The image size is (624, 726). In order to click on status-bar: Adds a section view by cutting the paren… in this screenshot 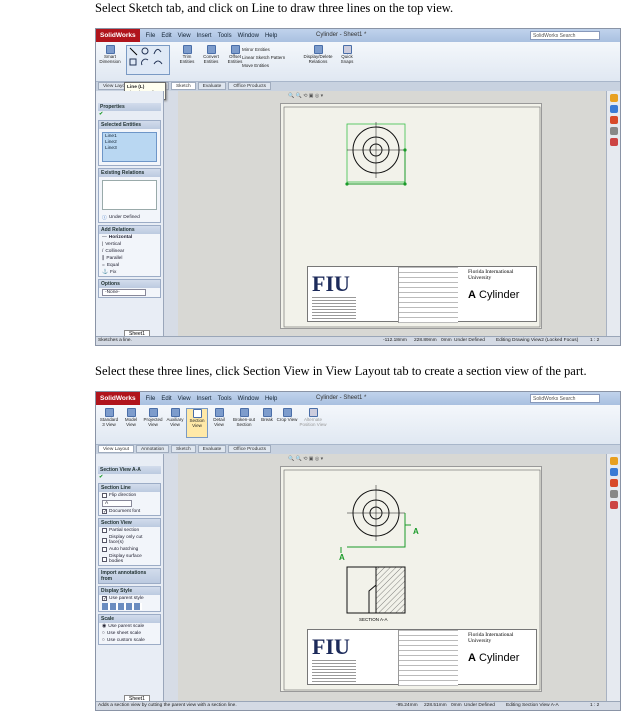, I will do `click(358, 705)`.